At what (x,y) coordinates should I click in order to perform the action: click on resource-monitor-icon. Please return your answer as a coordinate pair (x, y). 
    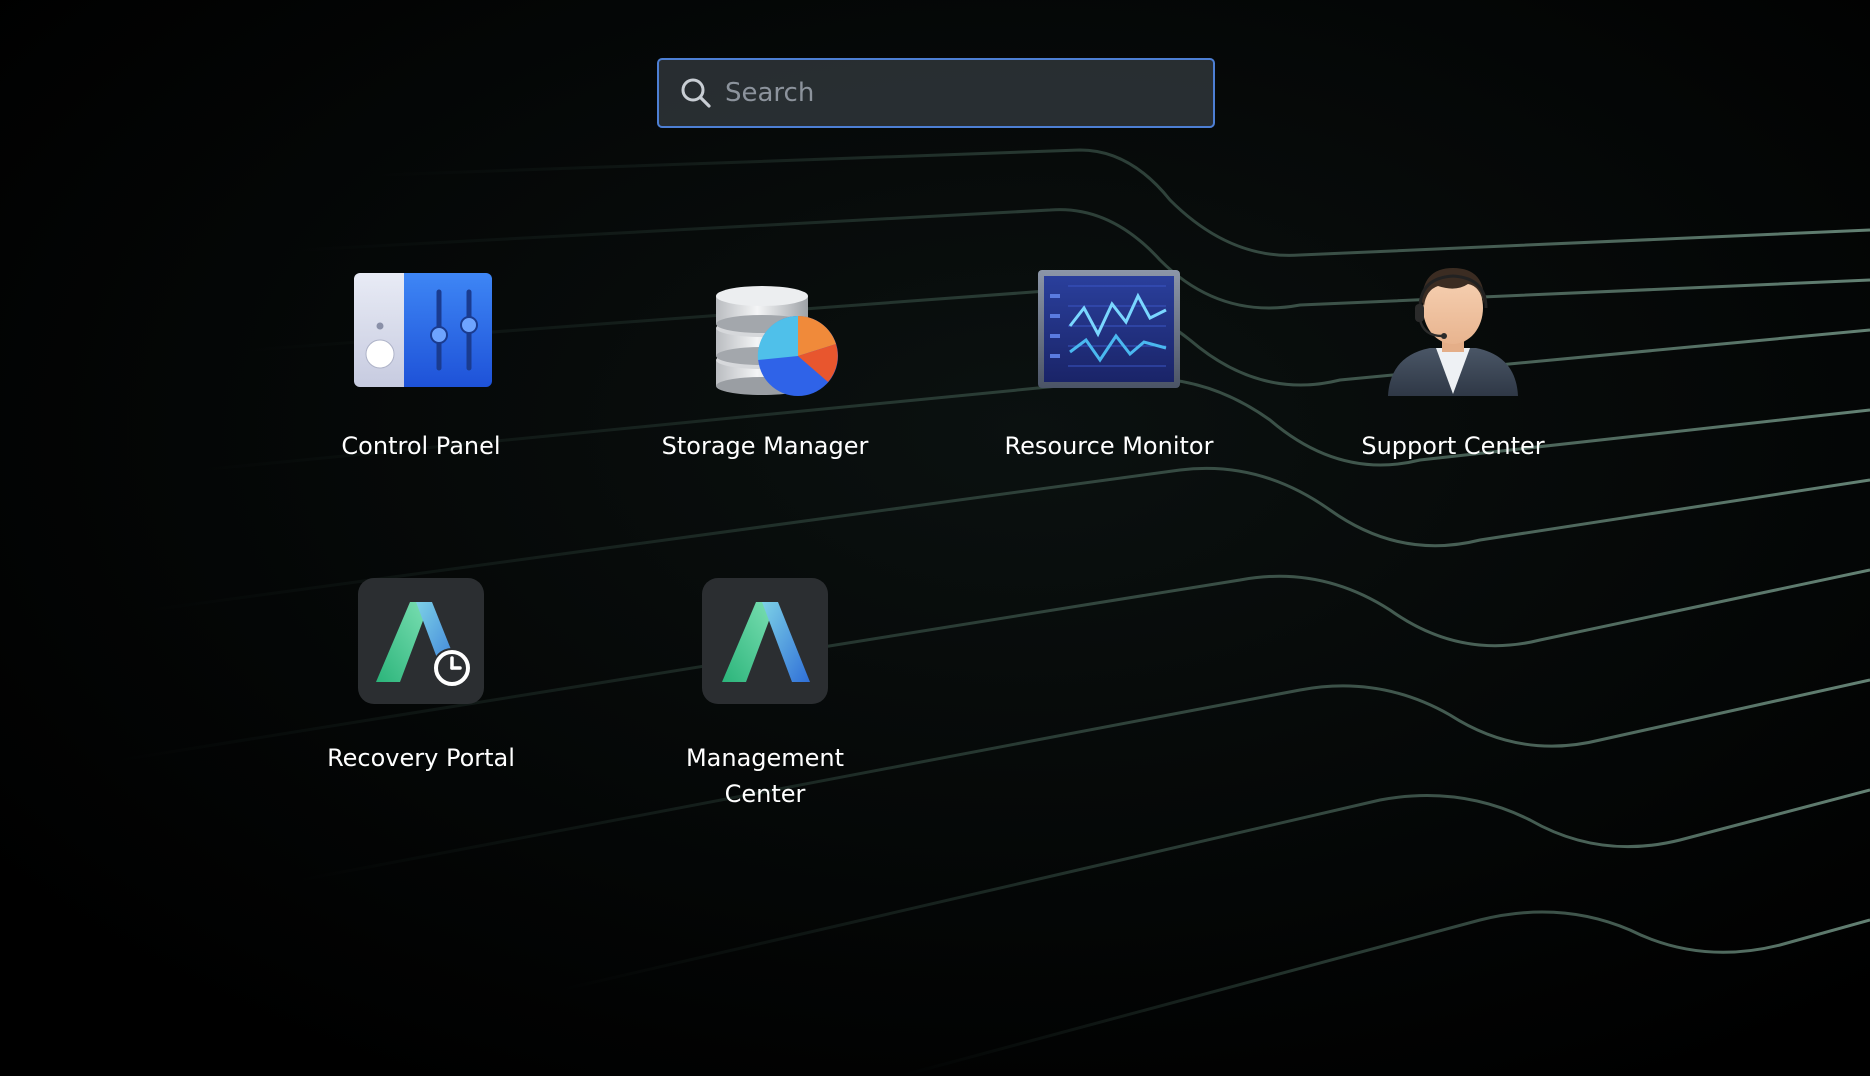
    Looking at the image, I should click on (1109, 329).